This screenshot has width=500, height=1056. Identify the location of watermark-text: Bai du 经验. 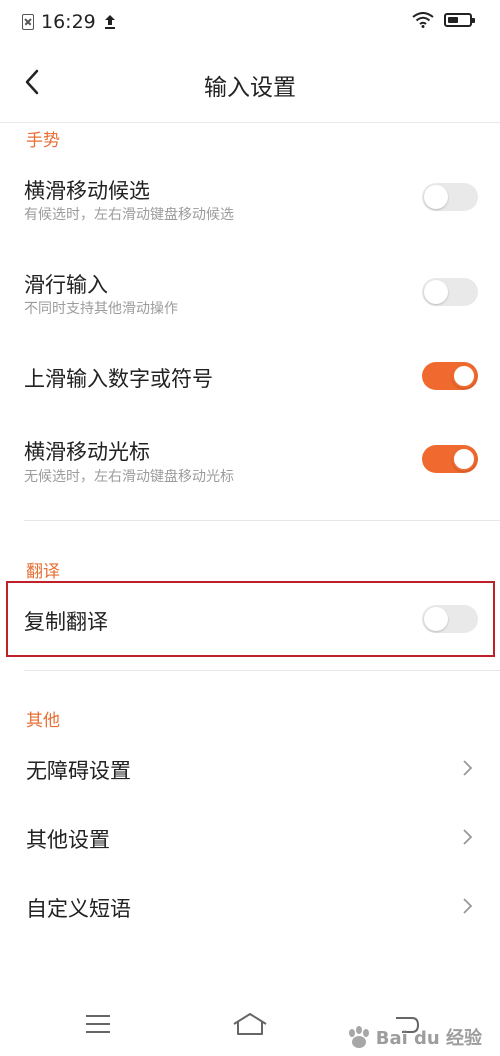
(428, 1038).